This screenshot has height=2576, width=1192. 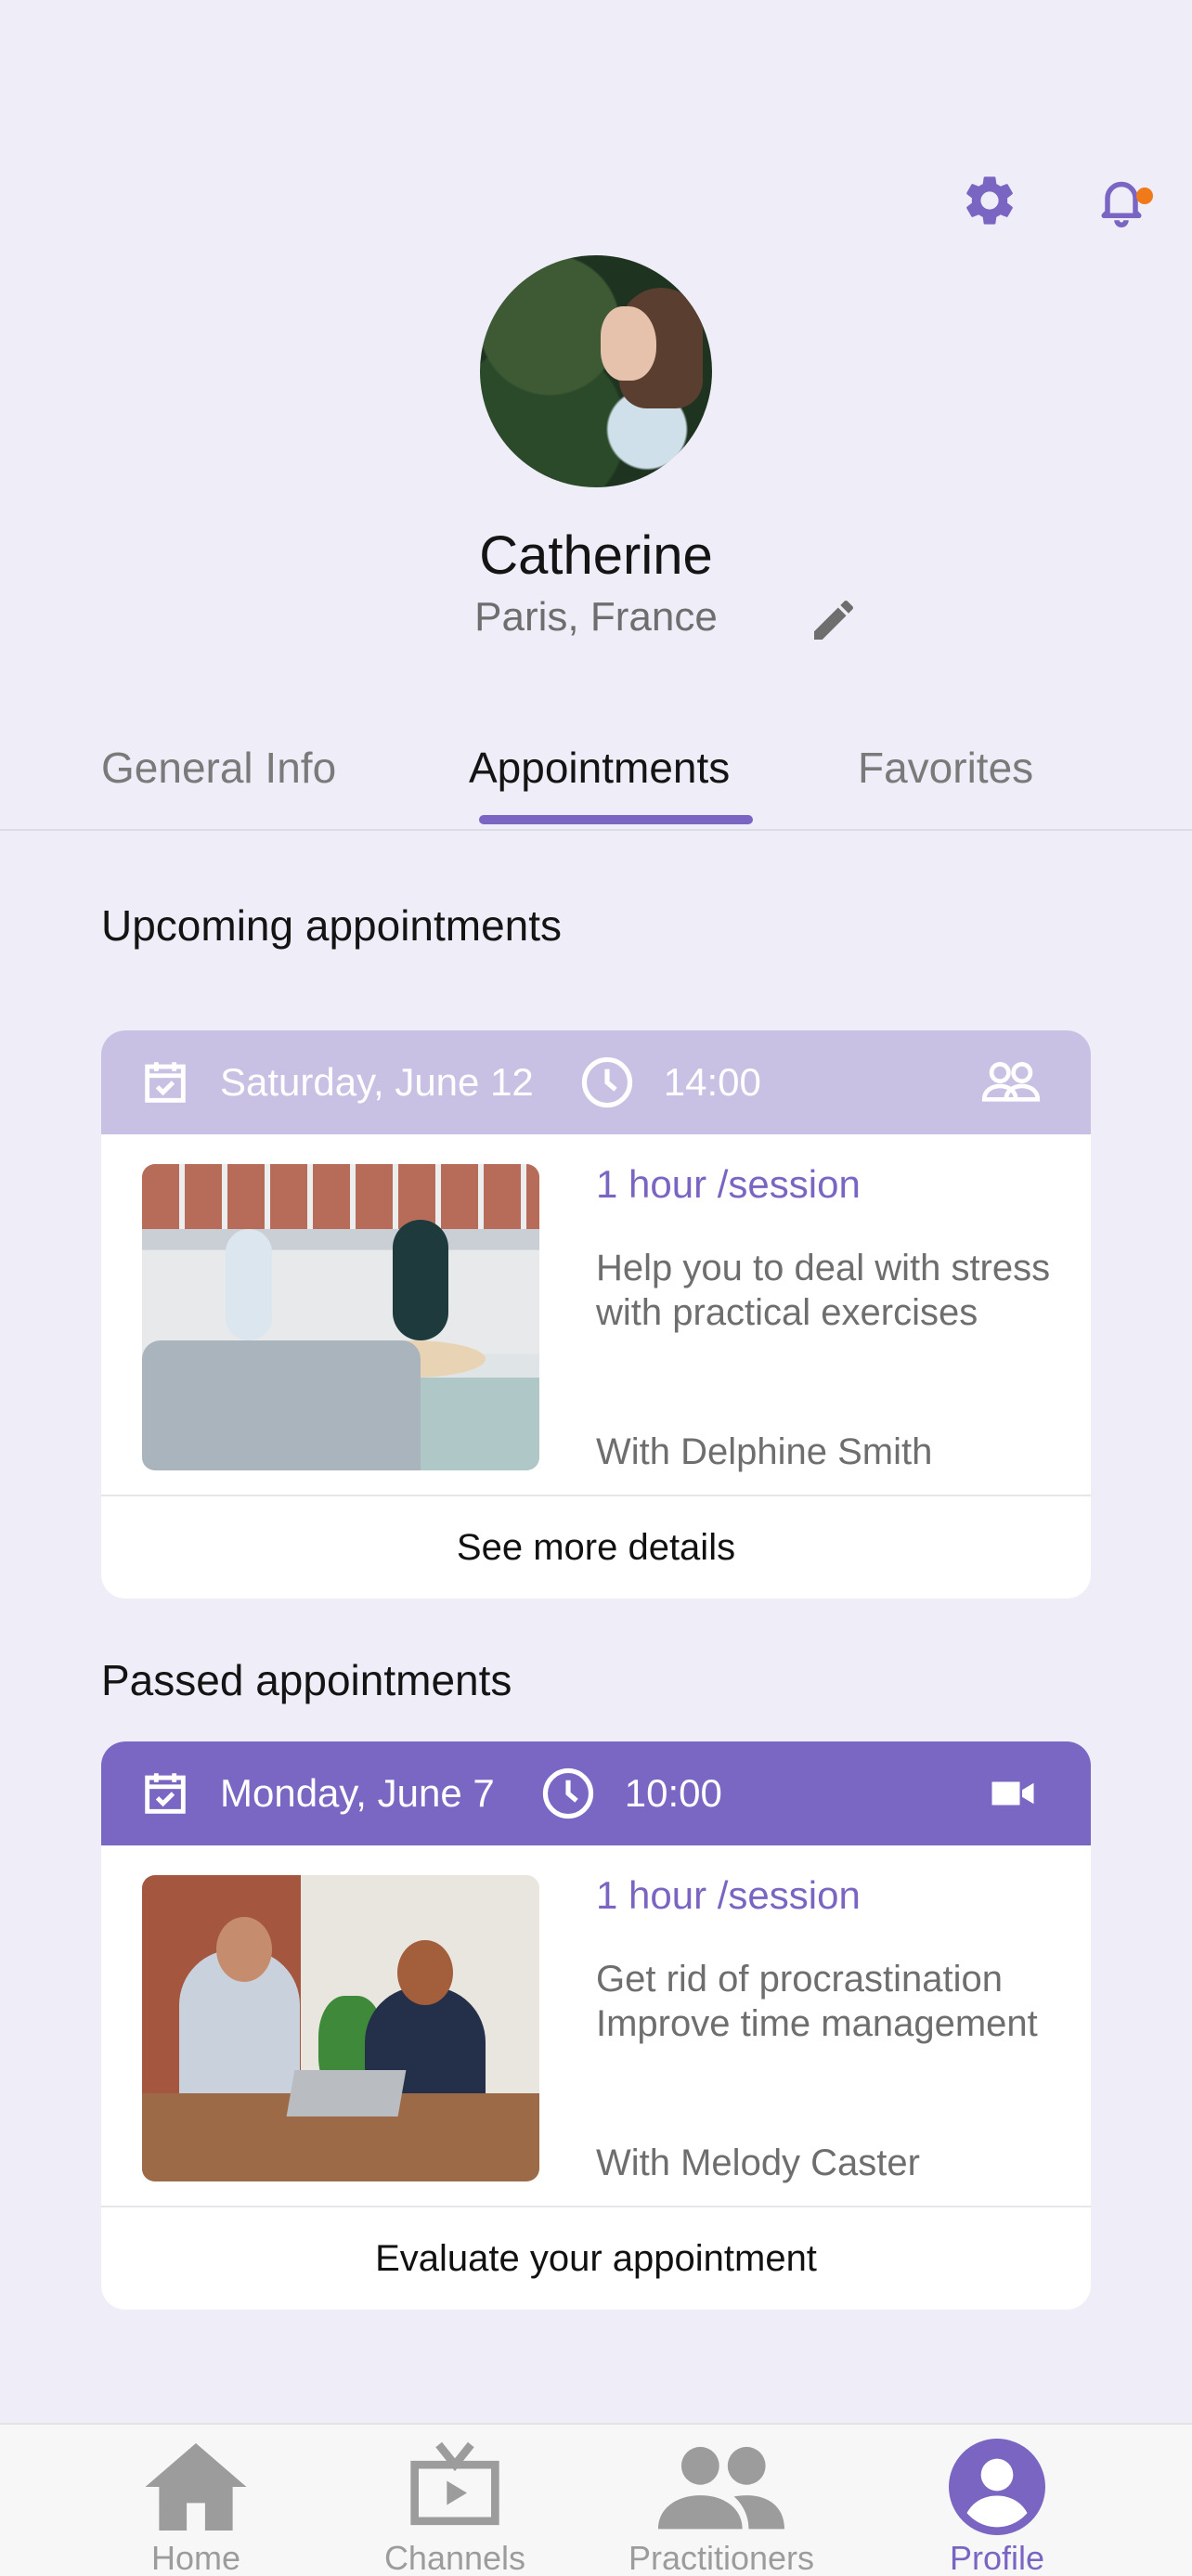 I want to click on tab-favorites: Favorites, so click(x=945, y=768).